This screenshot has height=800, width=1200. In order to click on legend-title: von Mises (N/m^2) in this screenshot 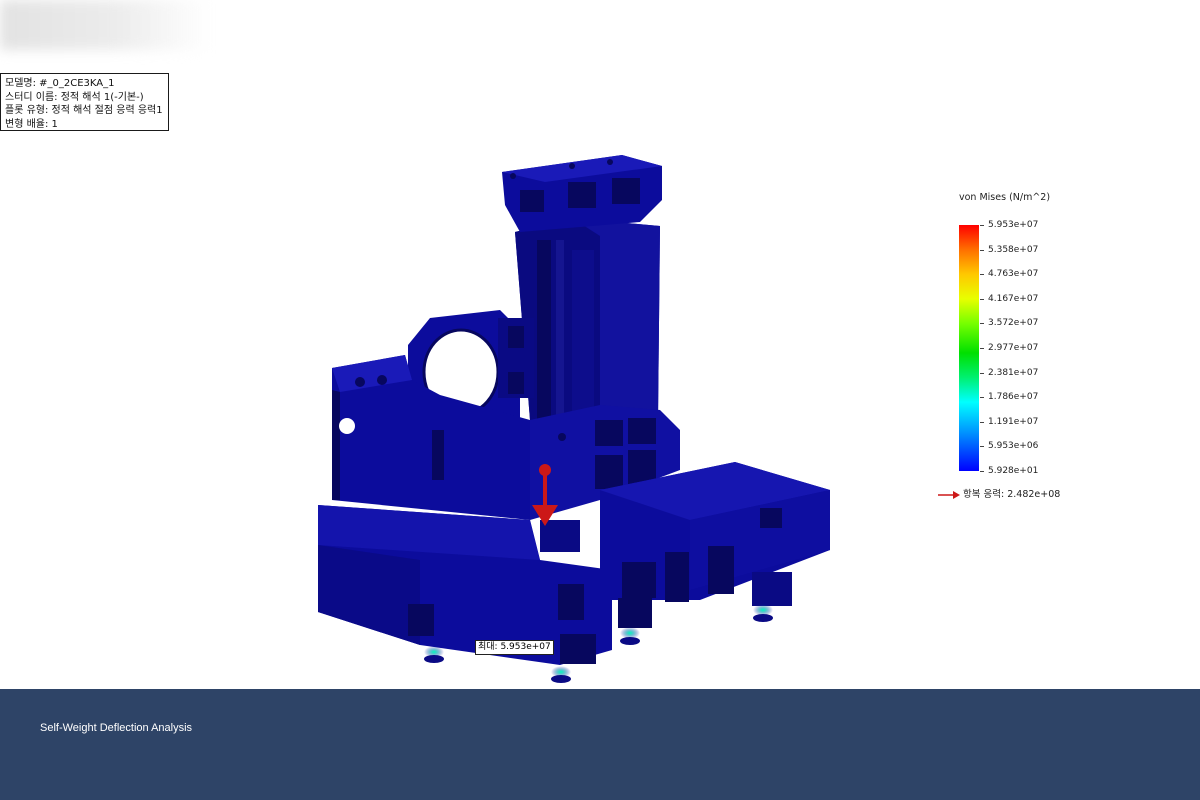, I will do `click(1005, 197)`.